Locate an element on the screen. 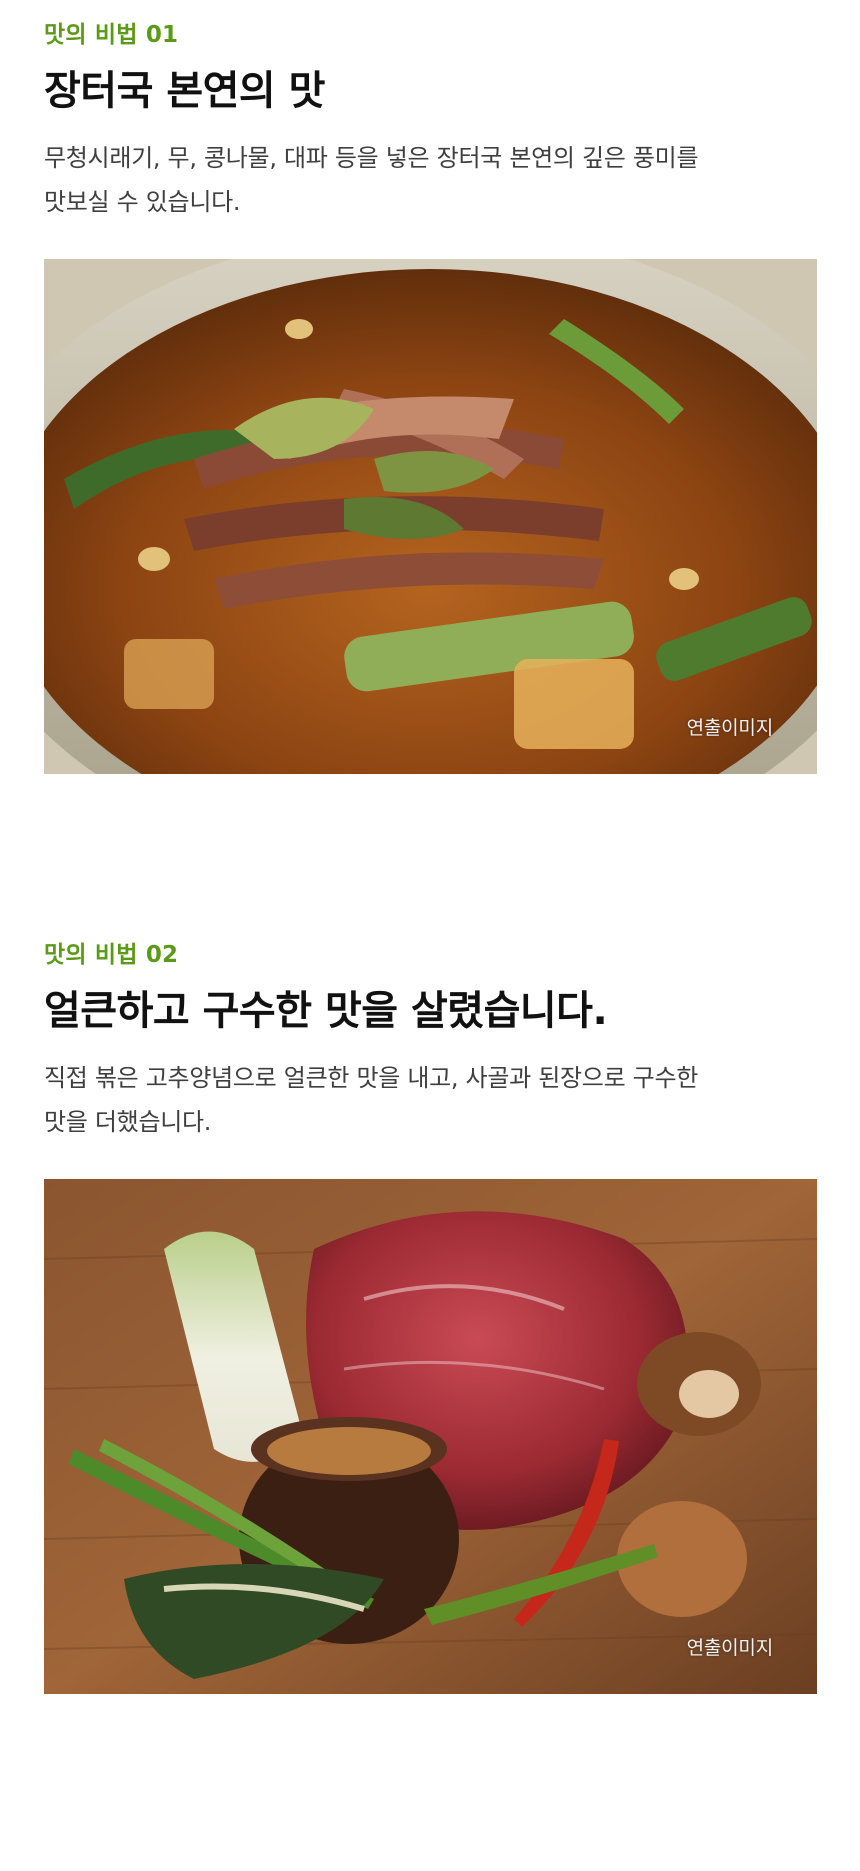 Image resolution: width=860 pixels, height=1871 pixels. section-headline: 얼큰하고 구수한 맛을 살렸습니다. is located at coordinates (326, 1011).